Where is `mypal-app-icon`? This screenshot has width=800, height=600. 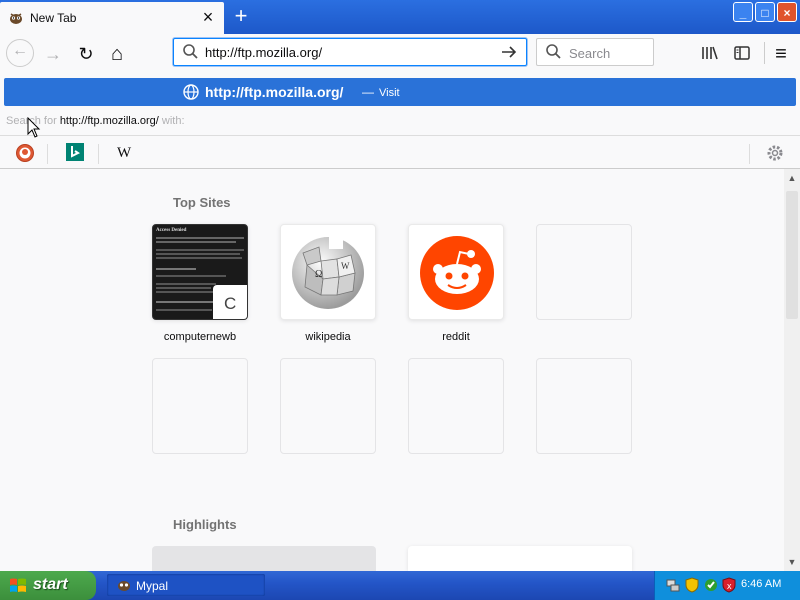 mypal-app-icon is located at coordinates (124, 586).